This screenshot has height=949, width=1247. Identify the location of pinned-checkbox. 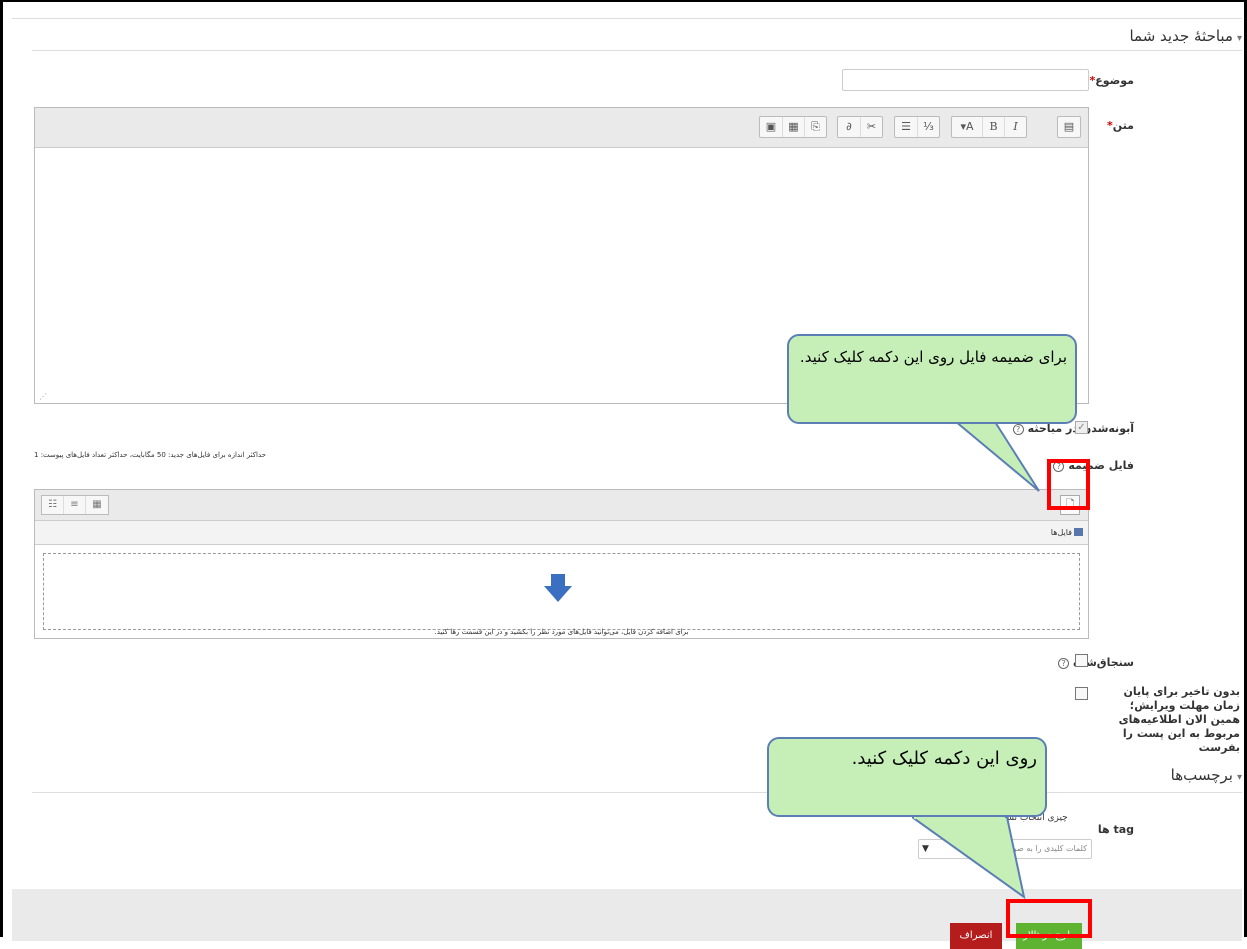
(1081, 660).